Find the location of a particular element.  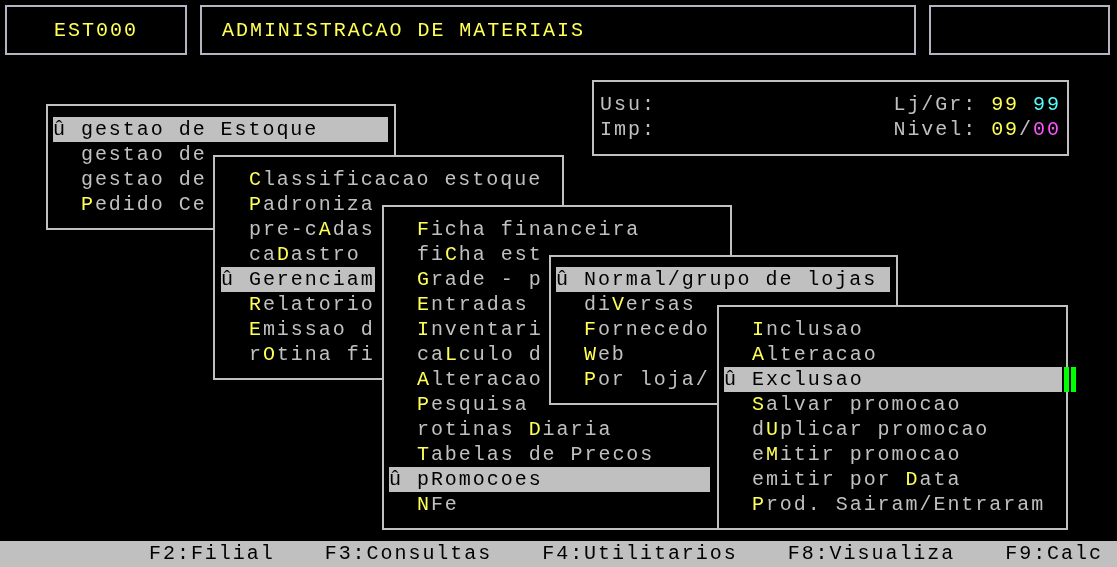

menu-item: Tabelas de Precos is located at coordinates (522, 454).